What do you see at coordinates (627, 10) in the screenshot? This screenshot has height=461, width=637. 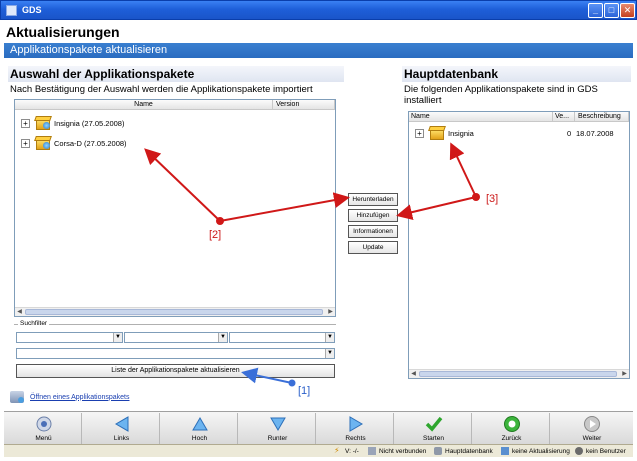 I see `close-button: ✕` at bounding box center [627, 10].